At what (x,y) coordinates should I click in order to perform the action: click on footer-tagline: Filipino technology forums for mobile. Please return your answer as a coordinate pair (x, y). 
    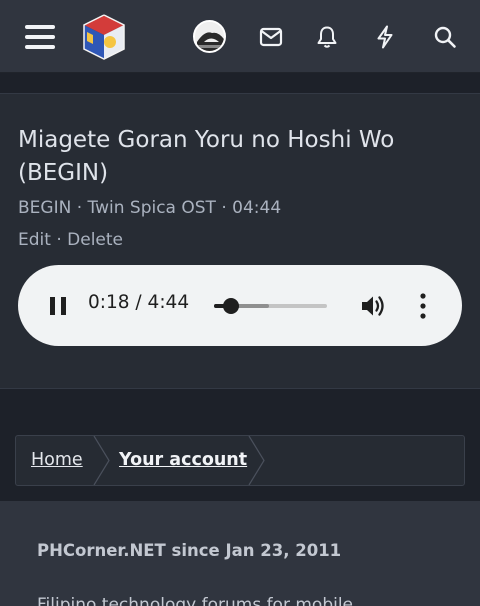
    Looking at the image, I should click on (195, 600).